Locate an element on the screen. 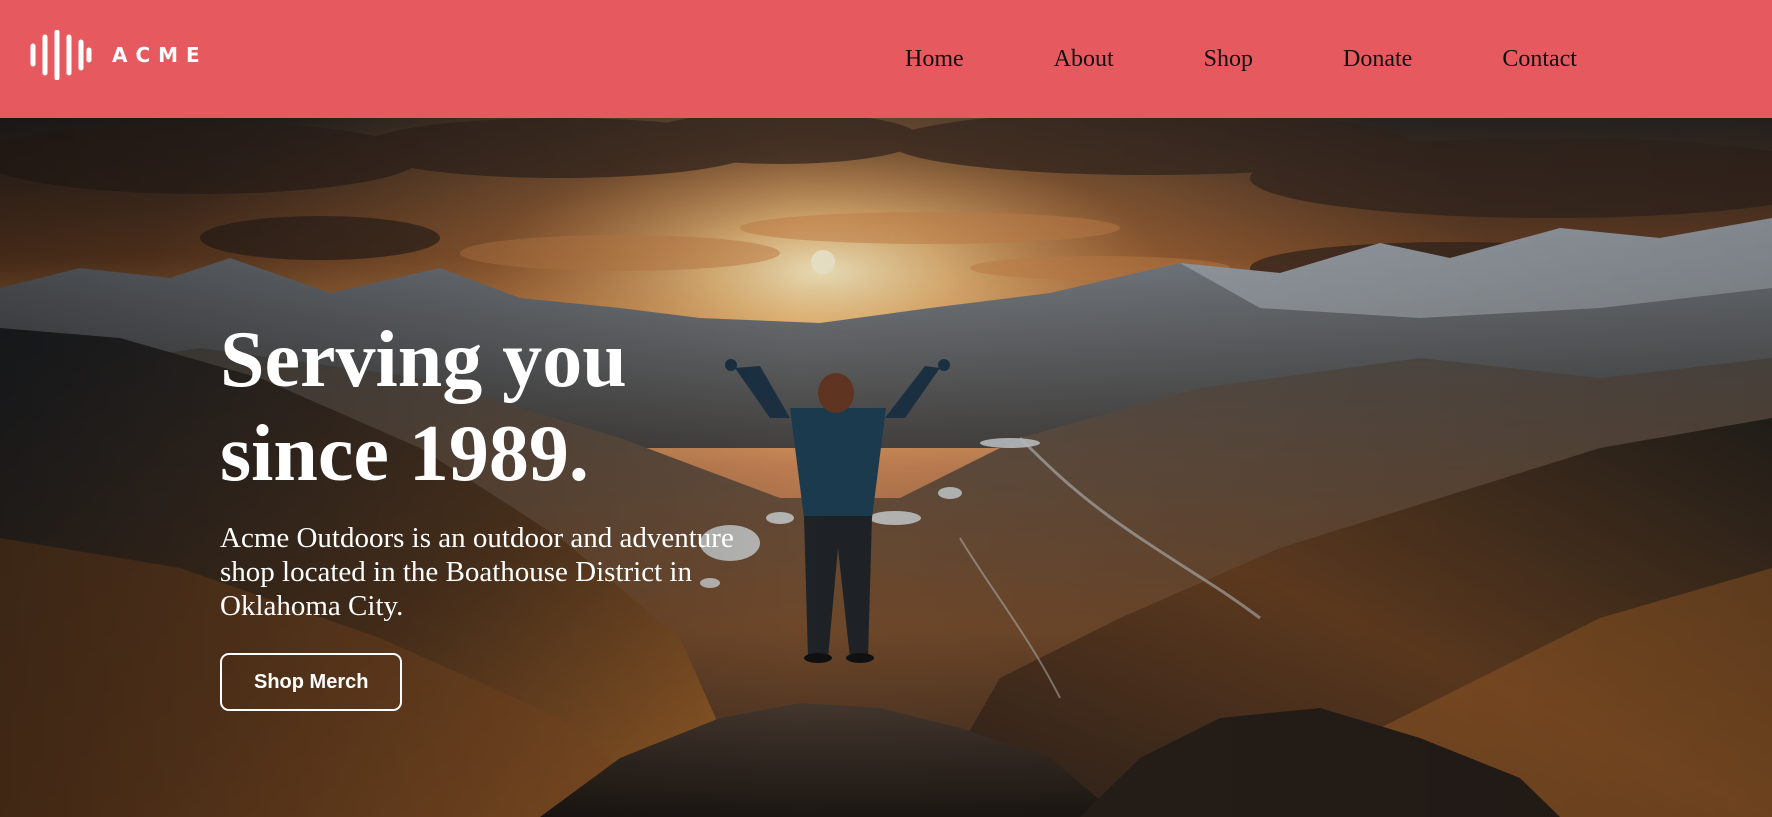  nav-home-link: Home is located at coordinates (934, 59).